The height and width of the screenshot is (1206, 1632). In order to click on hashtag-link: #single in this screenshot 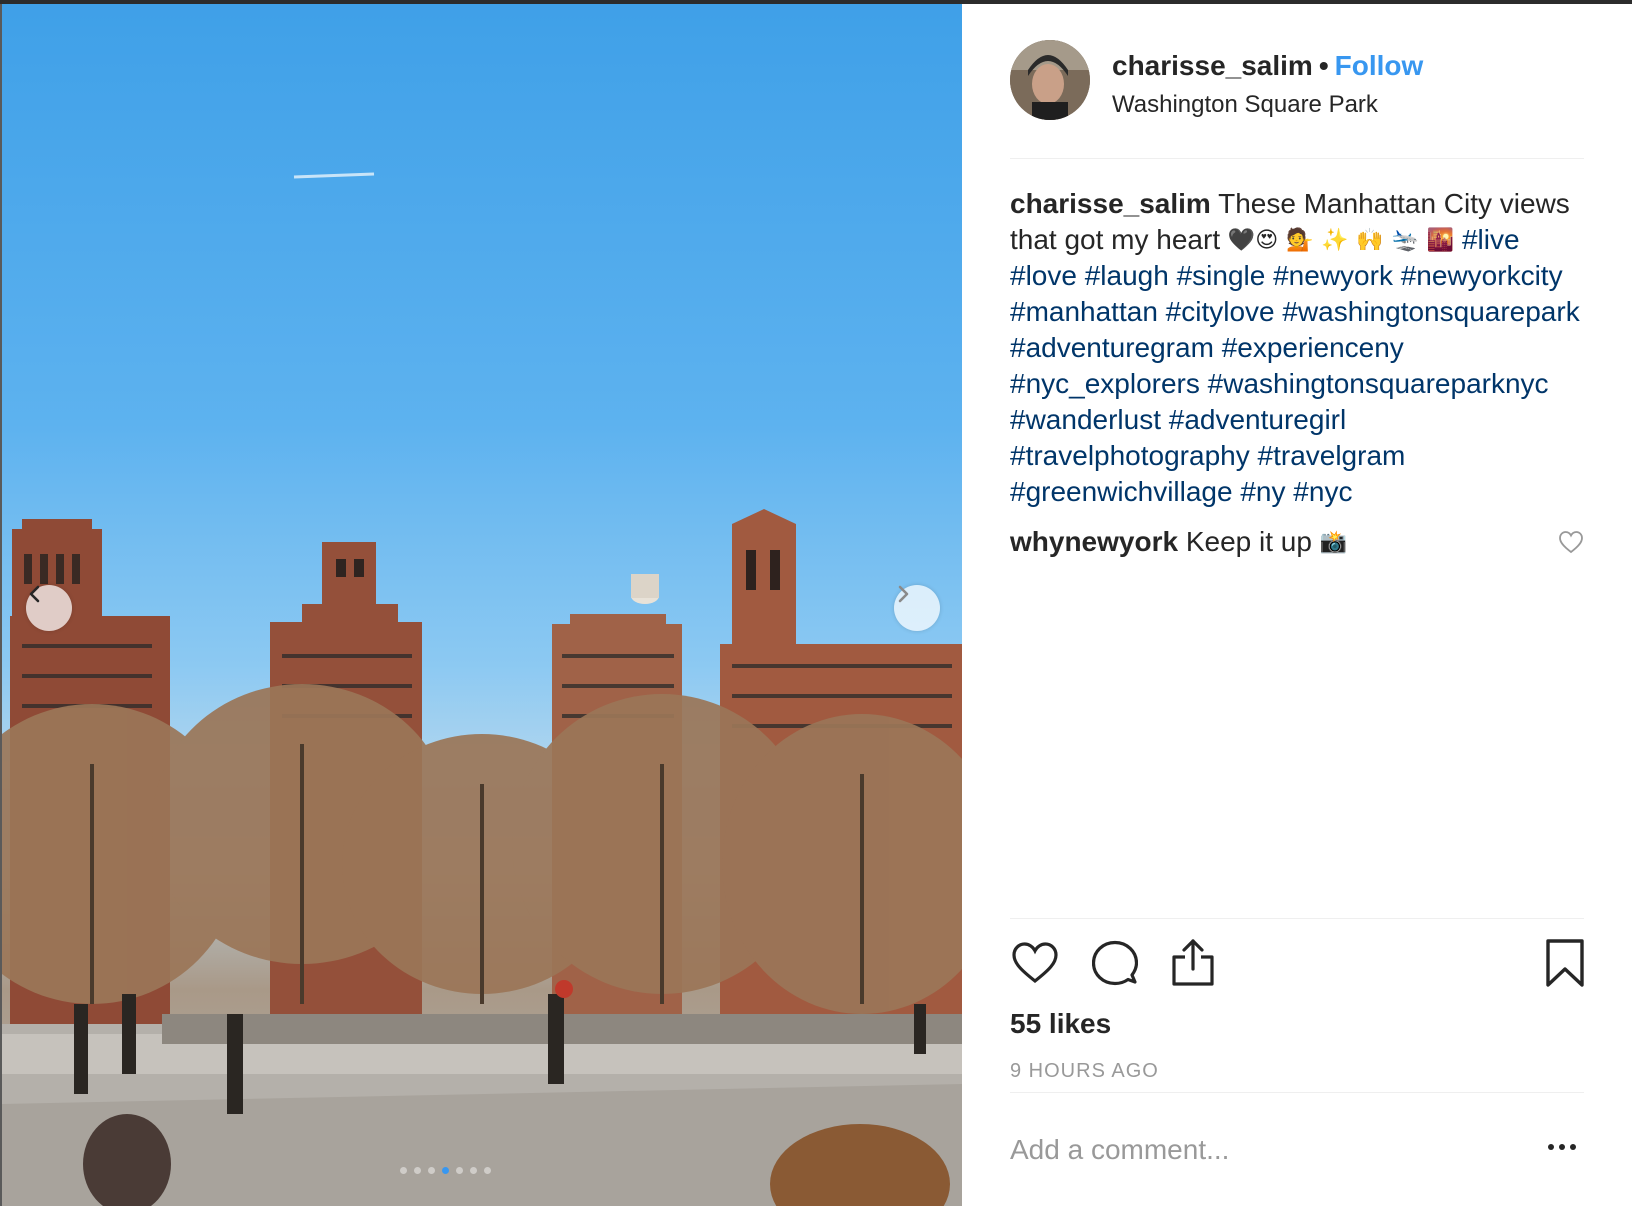, I will do `click(1221, 275)`.